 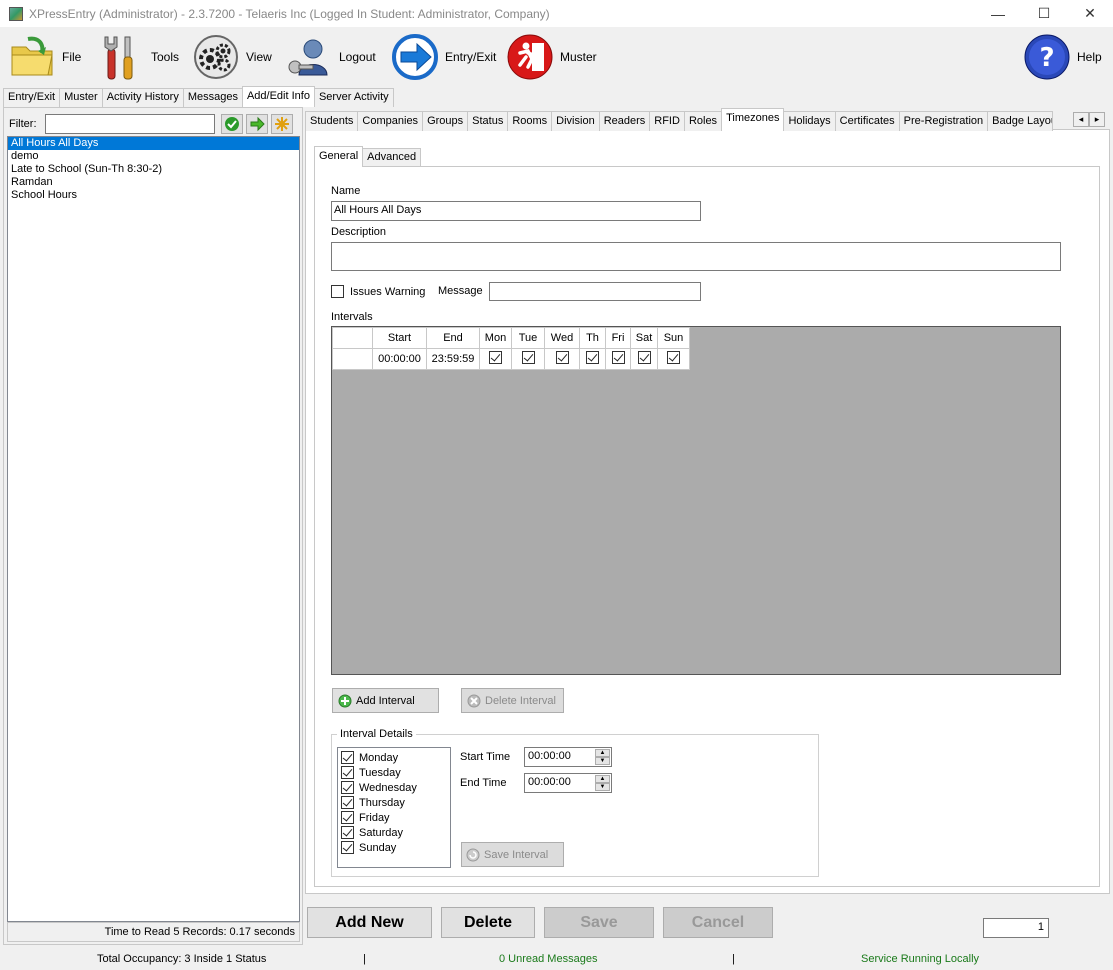 I want to click on tab-status: Status, so click(x=488, y=121).